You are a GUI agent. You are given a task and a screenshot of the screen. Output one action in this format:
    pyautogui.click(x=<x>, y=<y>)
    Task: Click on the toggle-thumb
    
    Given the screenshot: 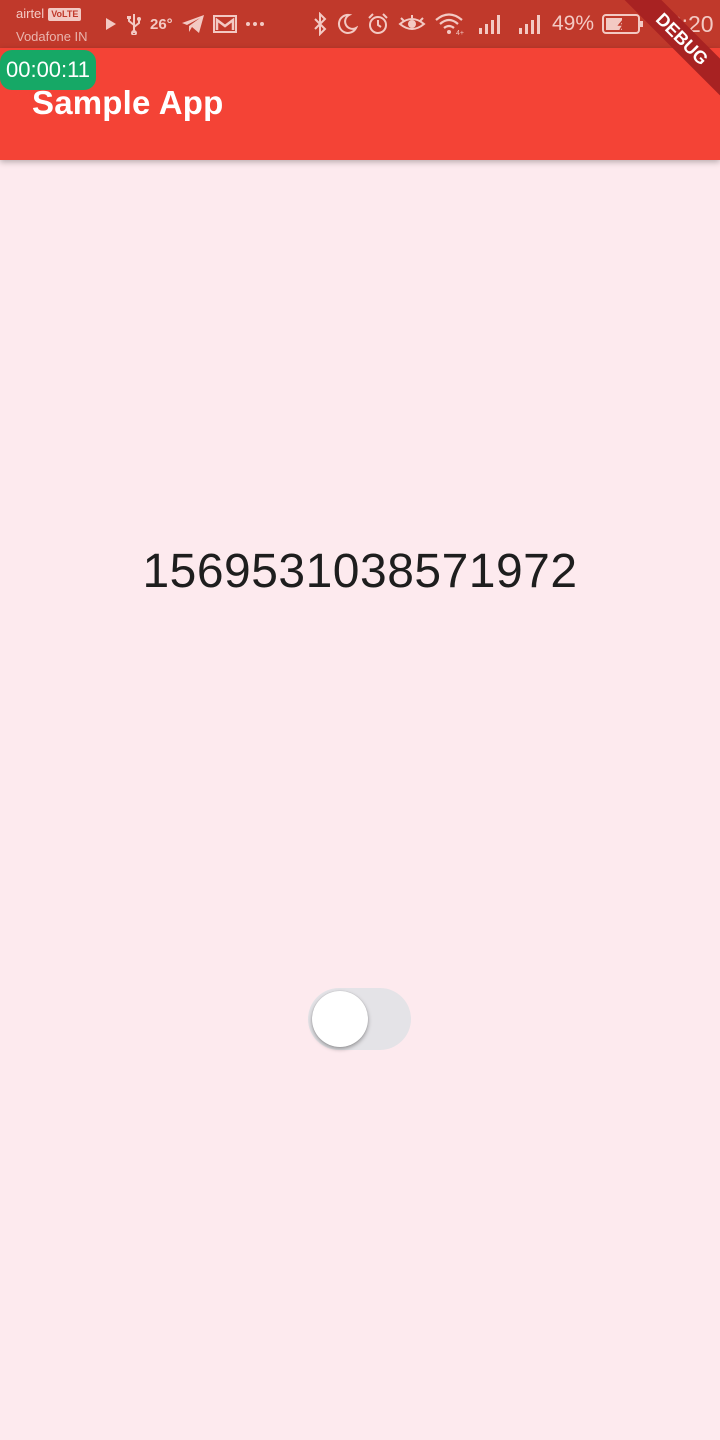 What is the action you would take?
    pyautogui.click(x=340, y=1019)
    